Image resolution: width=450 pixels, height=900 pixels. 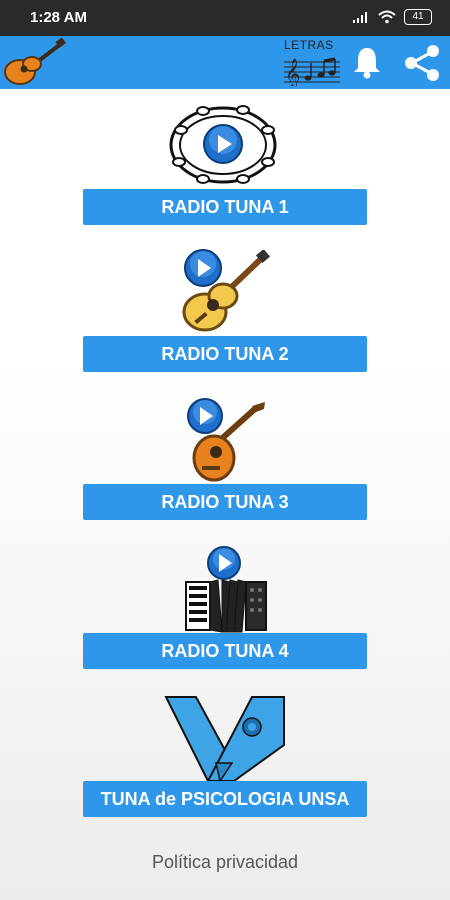 What do you see at coordinates (226, 738) in the screenshot?
I see `sash-icon` at bounding box center [226, 738].